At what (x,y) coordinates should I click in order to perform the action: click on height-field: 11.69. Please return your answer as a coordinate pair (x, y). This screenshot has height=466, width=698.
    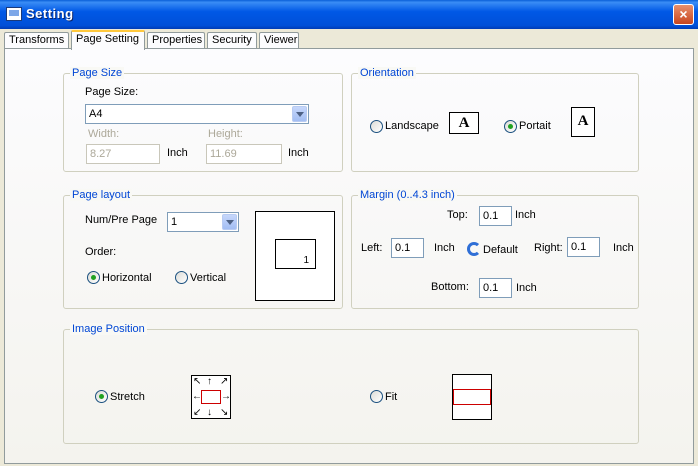
    Looking at the image, I should click on (244, 154).